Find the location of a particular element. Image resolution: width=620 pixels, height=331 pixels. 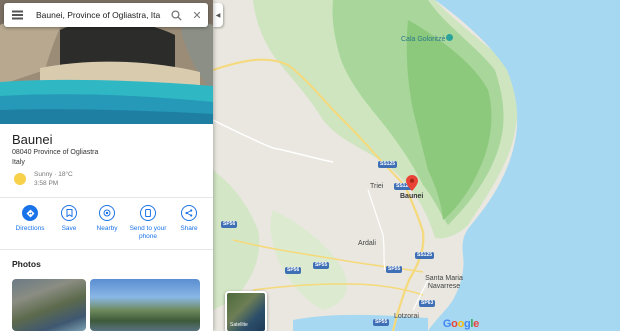

nearby-label: Nearby is located at coordinates (107, 228).